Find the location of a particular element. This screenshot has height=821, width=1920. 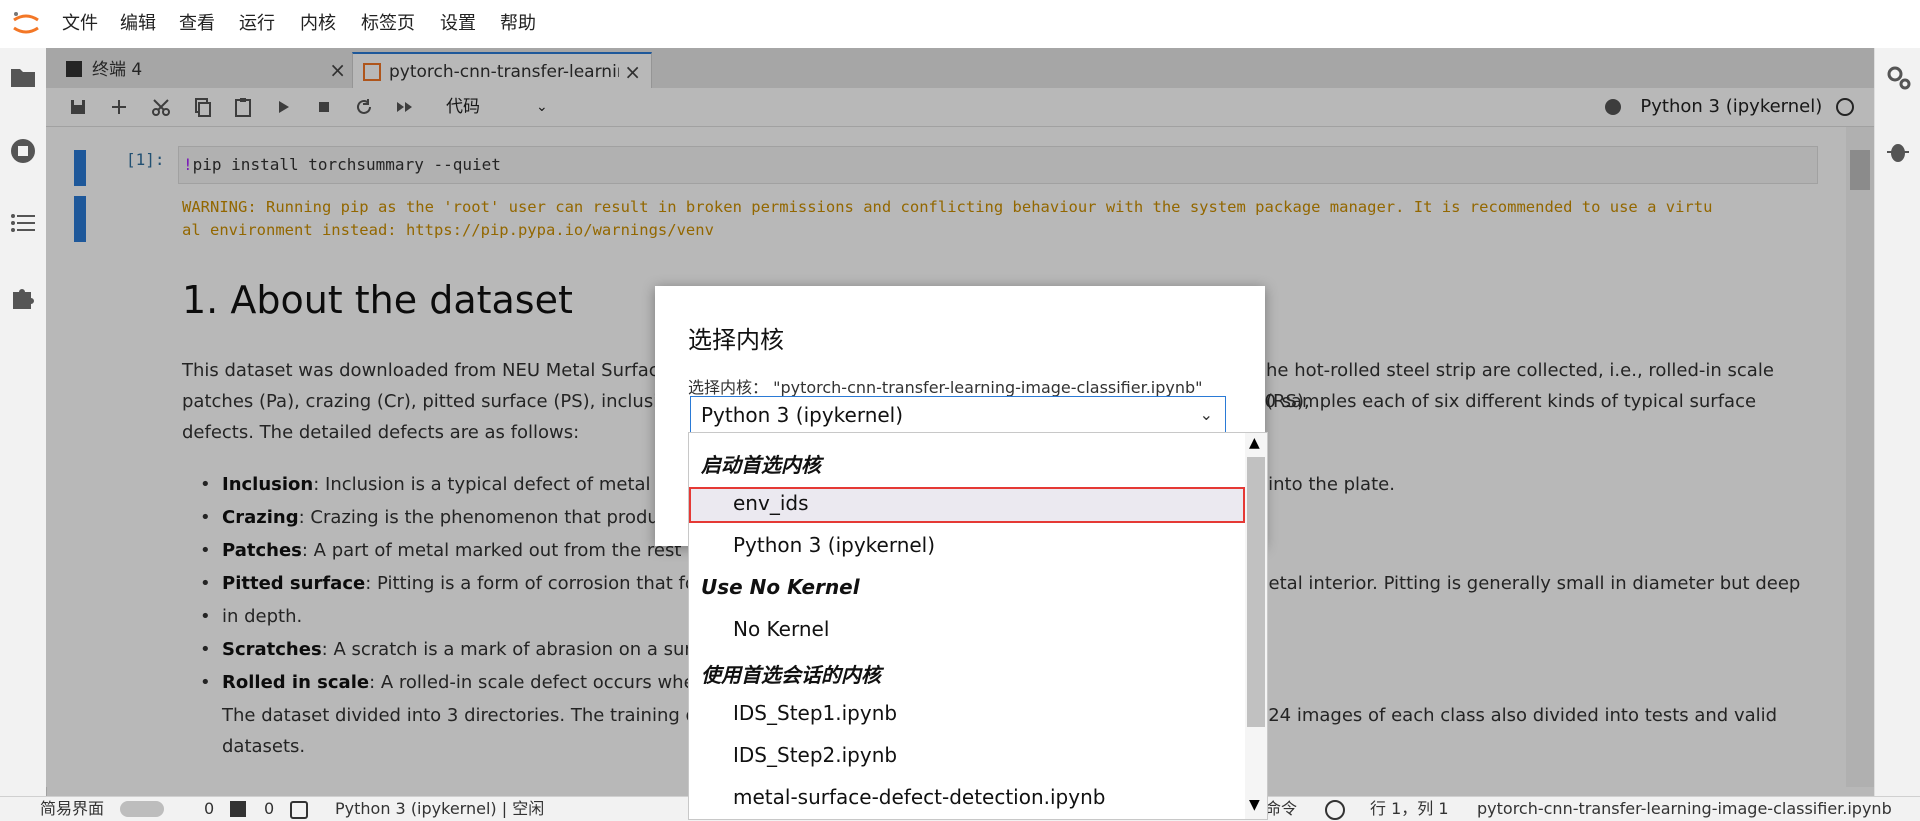

menu-edit: 编辑 is located at coordinates (138, 24).